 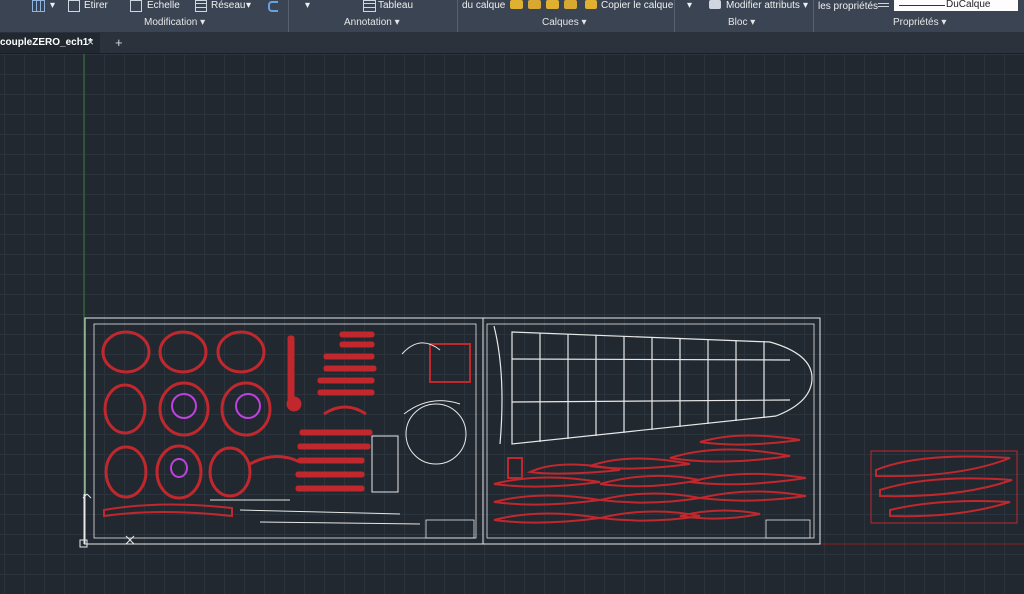 What do you see at coordinates (168, 510) in the screenshot?
I see `wing-fairing-part` at bounding box center [168, 510].